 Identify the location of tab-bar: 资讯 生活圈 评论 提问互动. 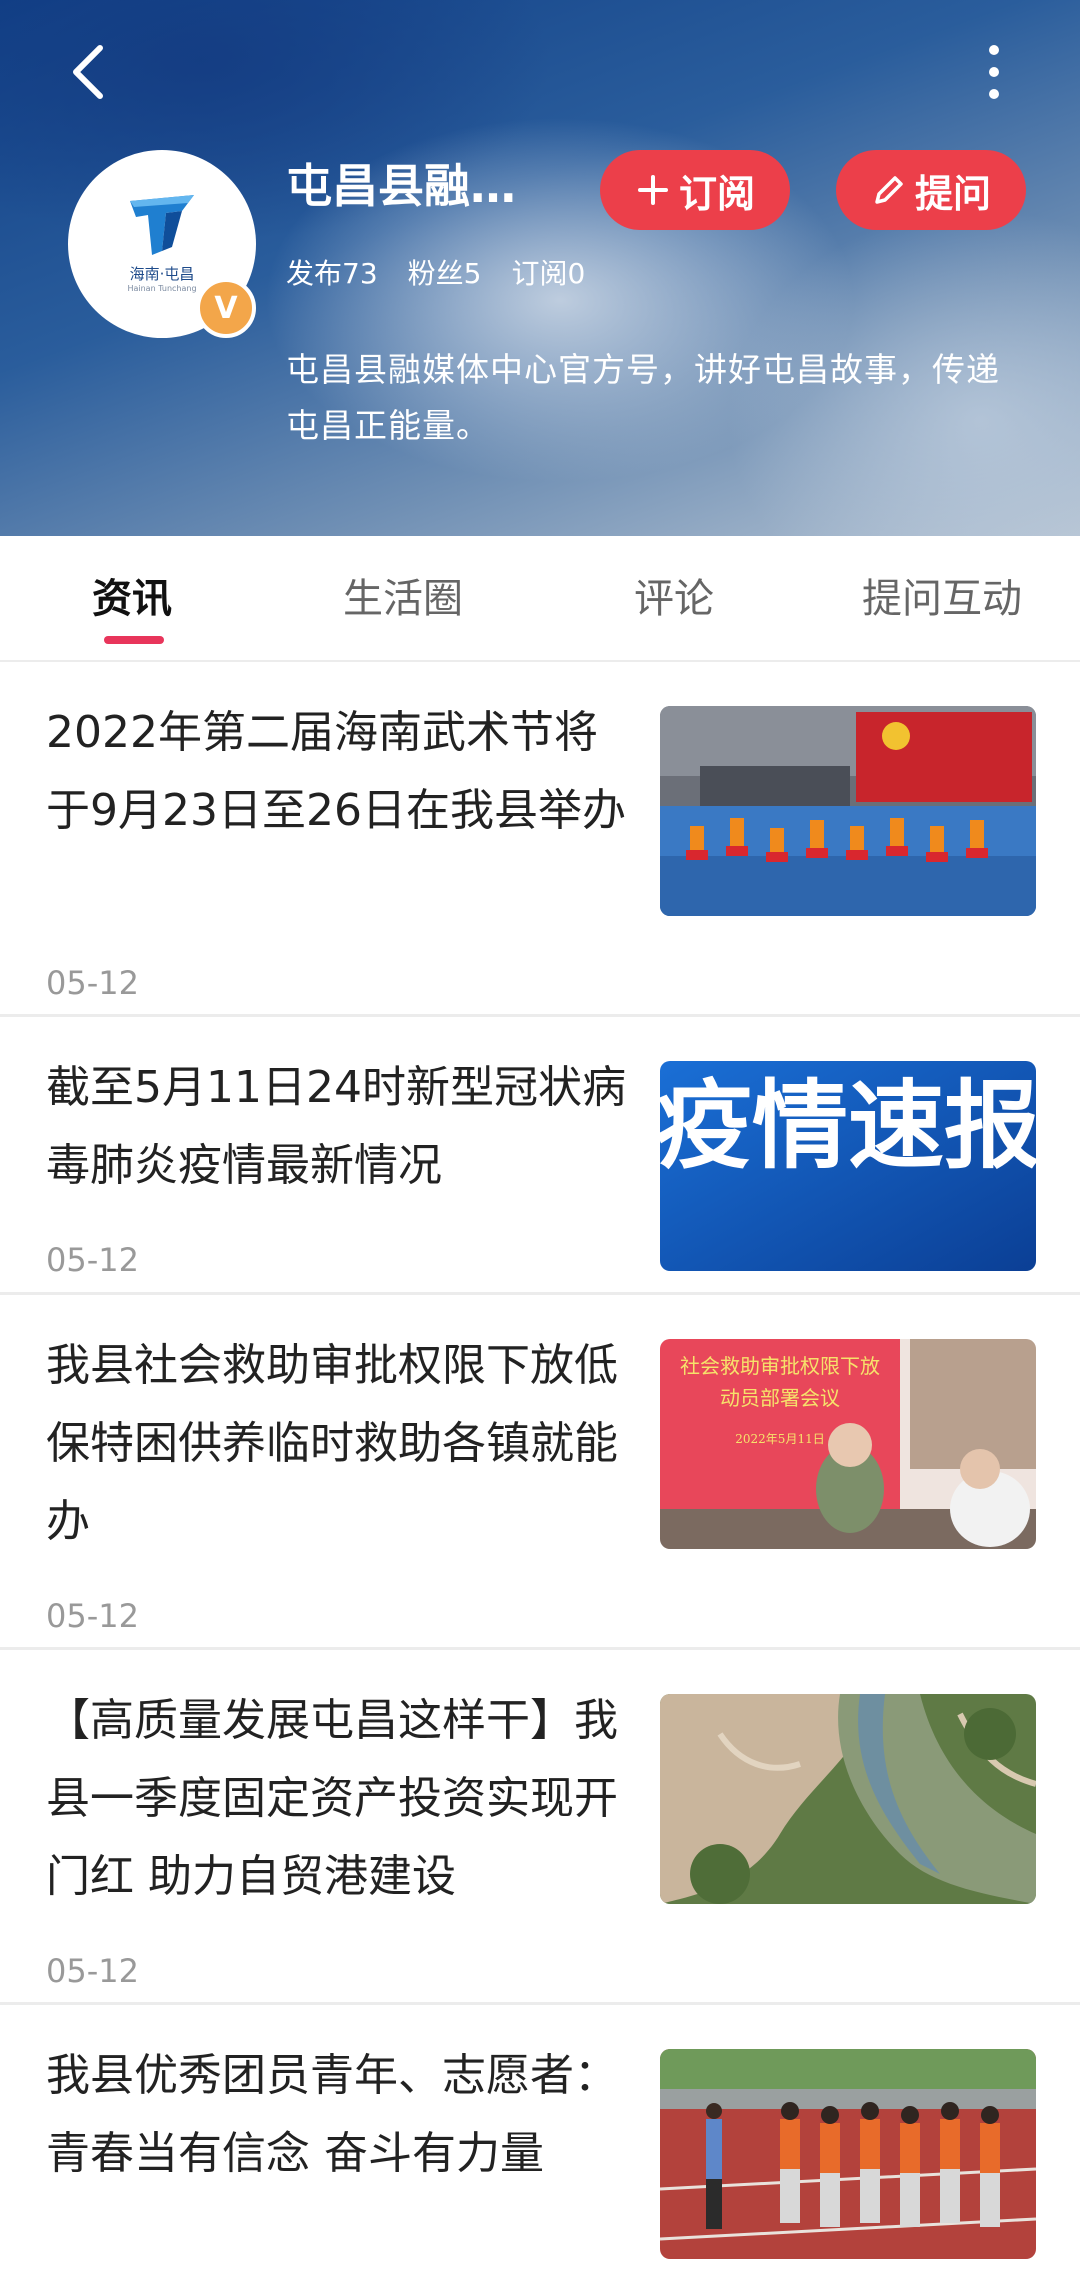
(540, 599).